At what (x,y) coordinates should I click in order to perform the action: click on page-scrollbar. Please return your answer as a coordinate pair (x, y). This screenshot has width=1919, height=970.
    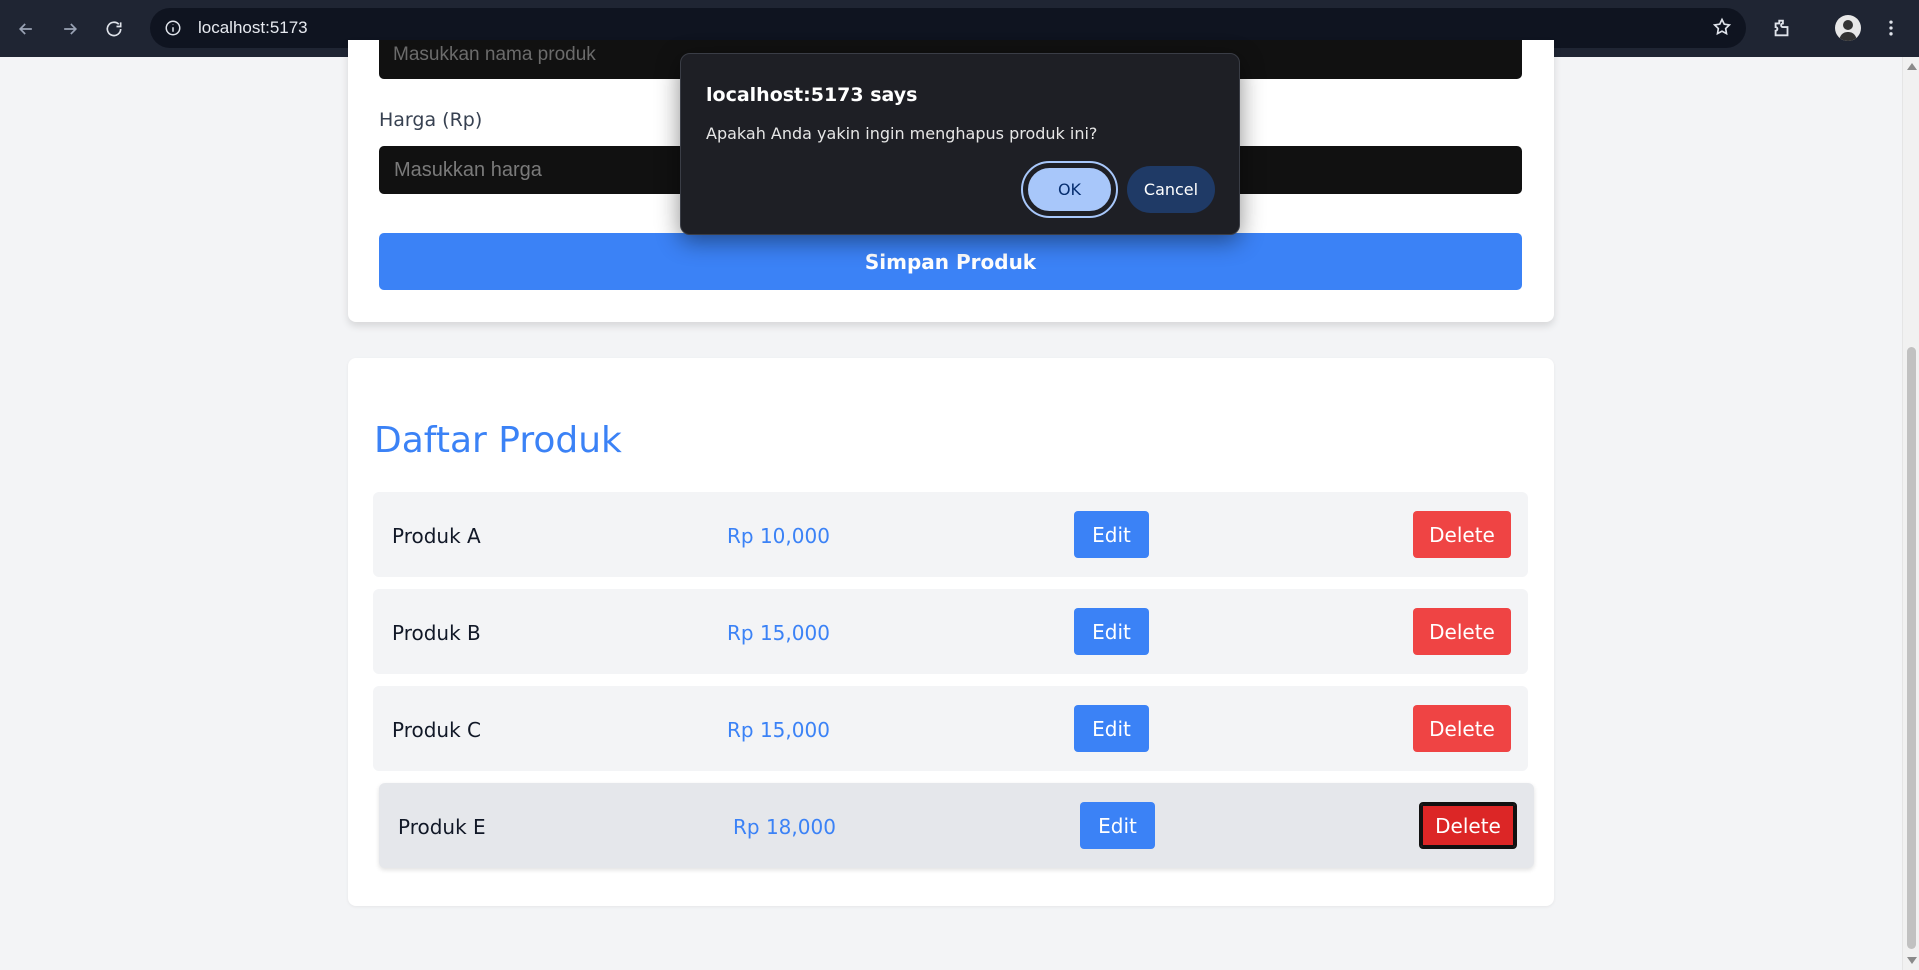
    Looking at the image, I should click on (1910, 513).